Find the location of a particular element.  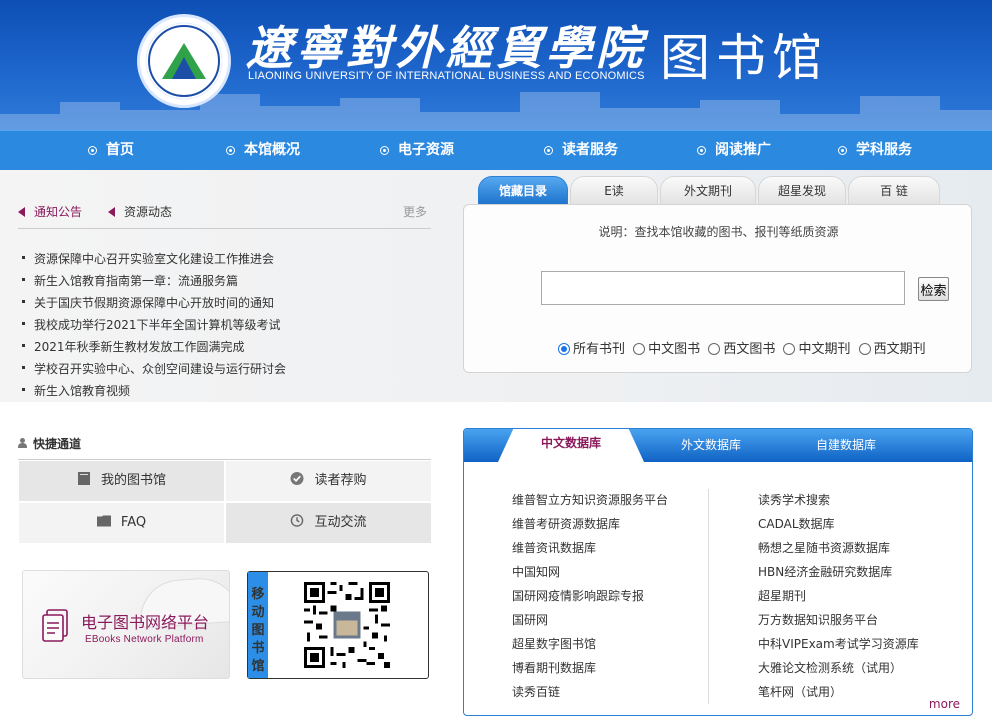

more-link: 更多 is located at coordinates (415, 211).